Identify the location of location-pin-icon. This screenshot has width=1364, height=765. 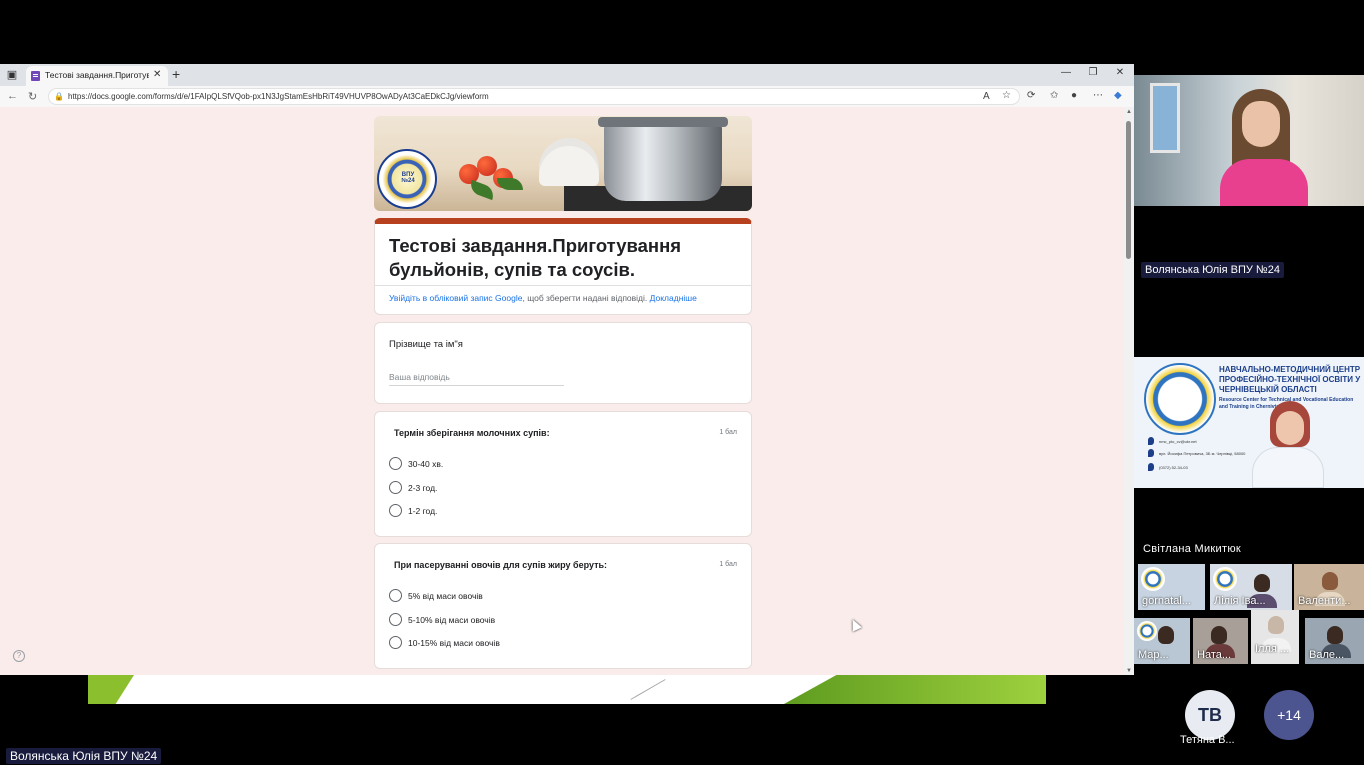
(1151, 453).